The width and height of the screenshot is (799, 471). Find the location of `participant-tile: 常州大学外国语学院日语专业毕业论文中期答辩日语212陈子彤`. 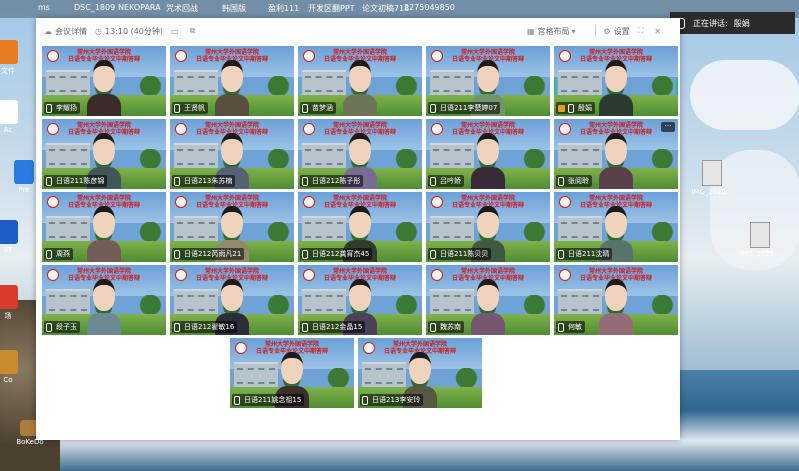

participant-tile: 常州大学外国语学院日语专业毕业论文中期答辩日语212陈子彤 is located at coordinates (360, 154).